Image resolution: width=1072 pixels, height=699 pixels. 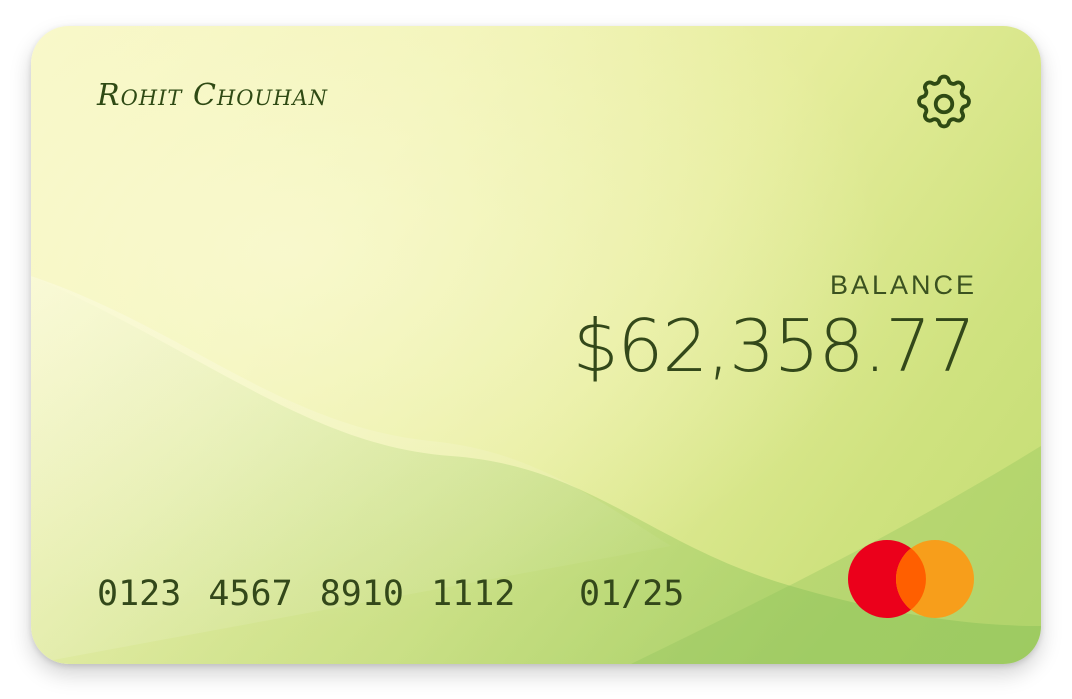 I want to click on card-expiry: 01/25, so click(x=632, y=594).